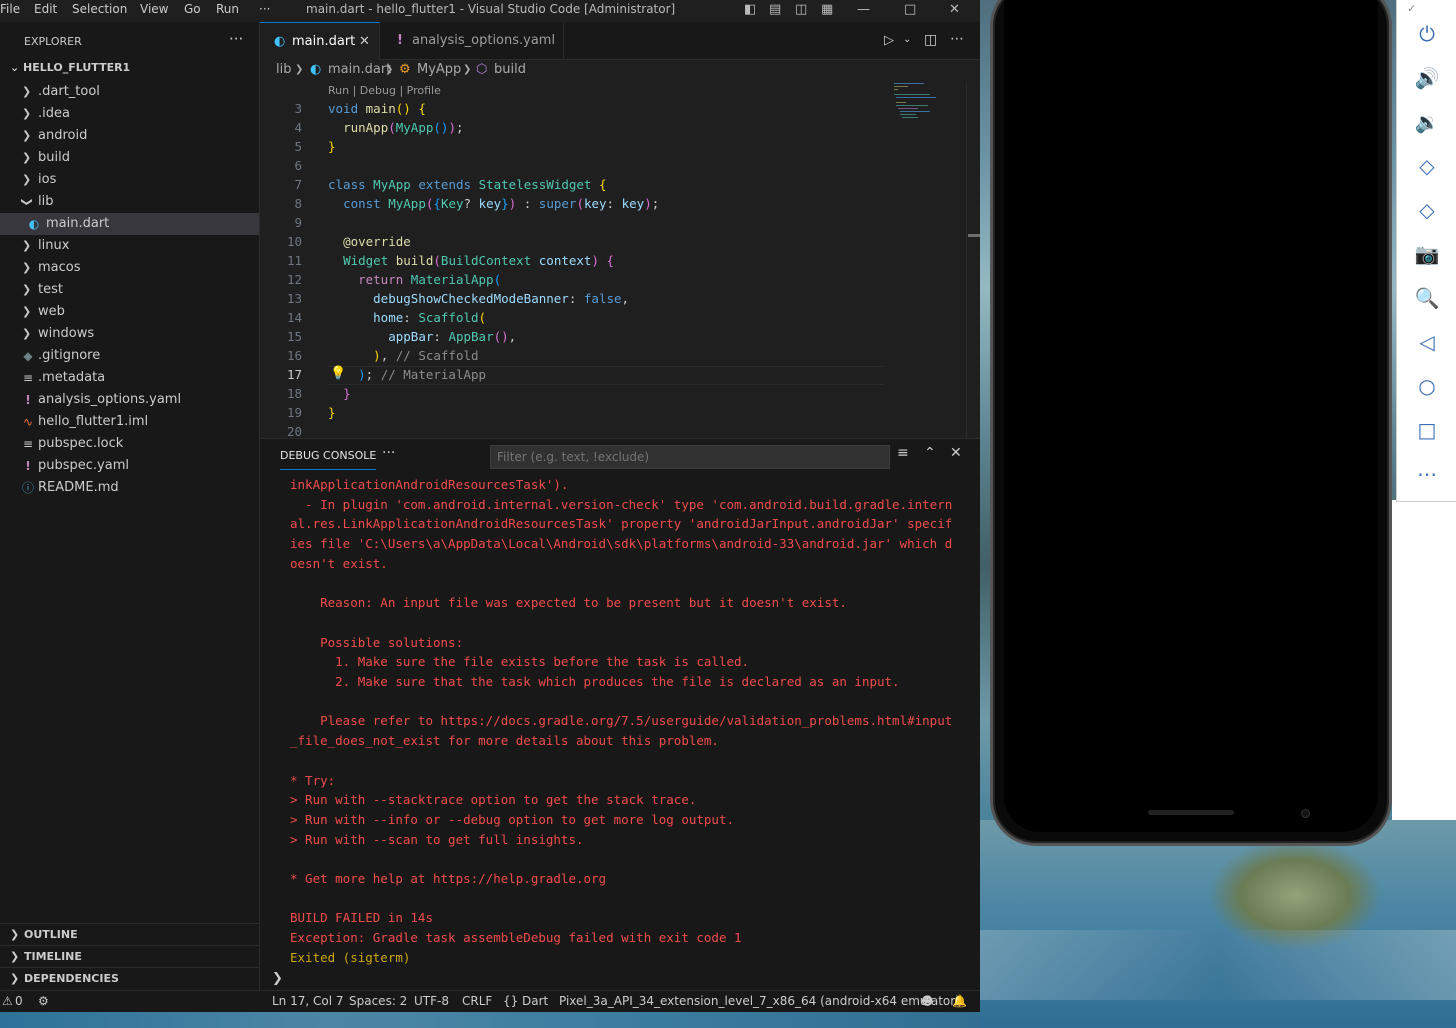 The image size is (1456, 1028). What do you see at coordinates (801, 9) in the screenshot?
I see `toggle-secondary-sidebar-icon: ◫` at bounding box center [801, 9].